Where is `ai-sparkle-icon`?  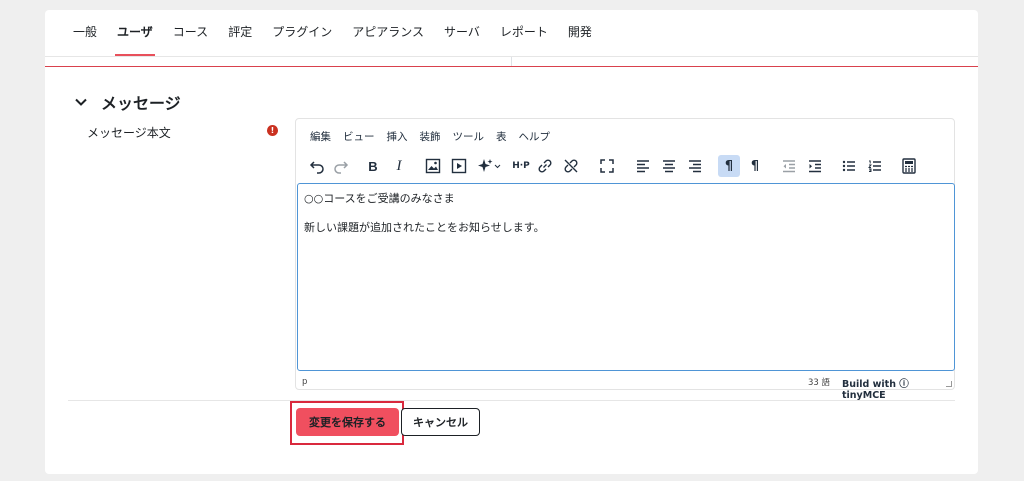
ai-sparkle-icon is located at coordinates (489, 166).